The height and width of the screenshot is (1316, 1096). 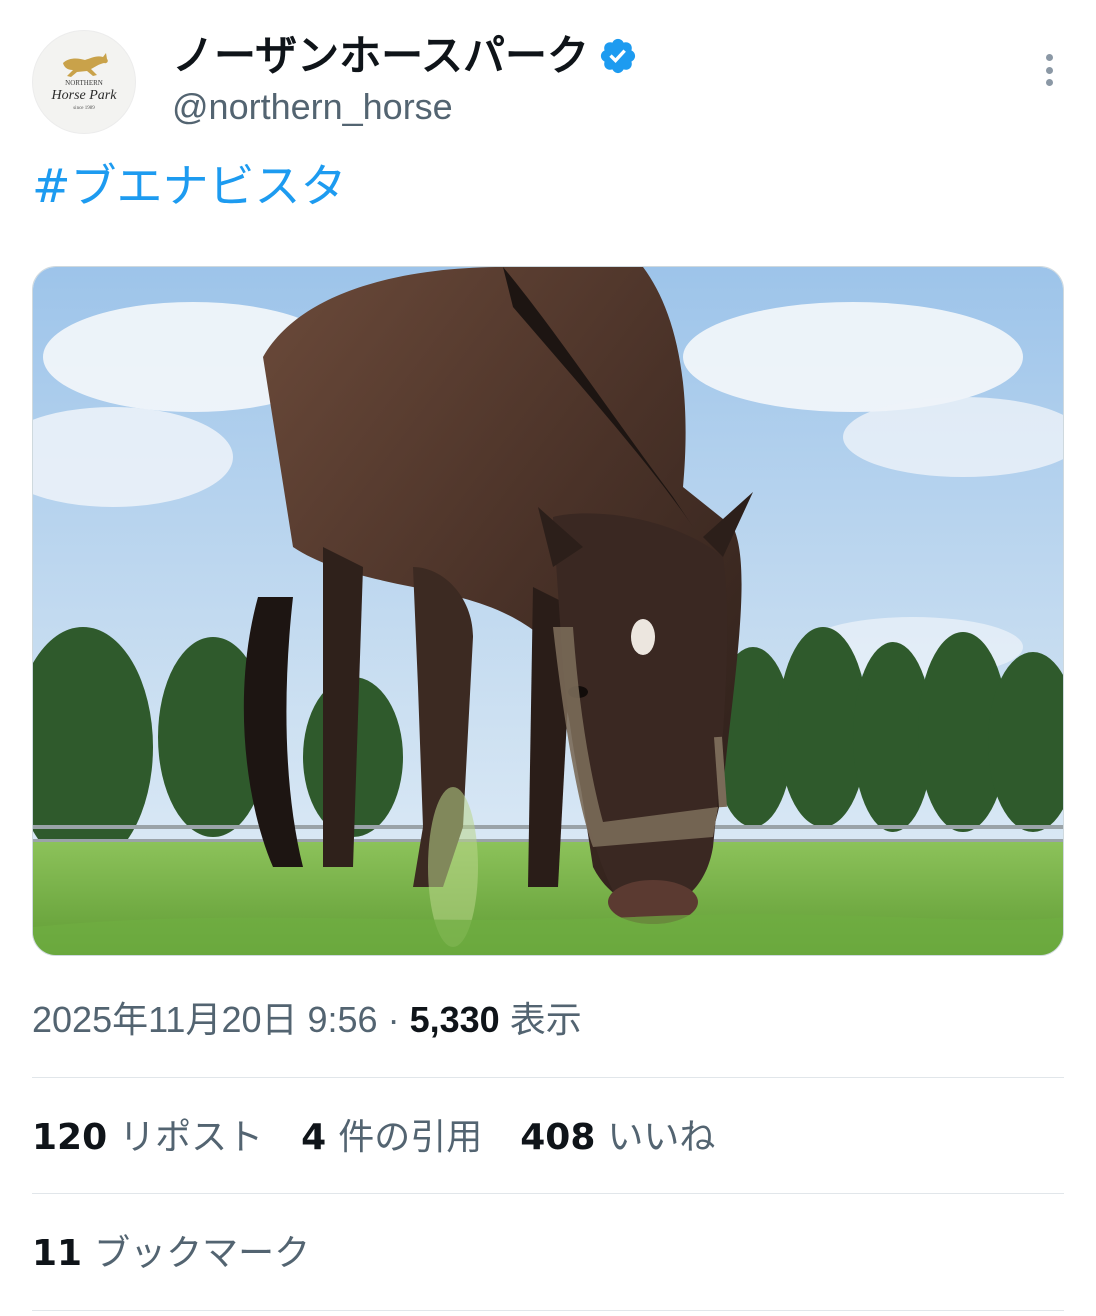 I want to click on more-options-button, so click(x=1049, y=70).